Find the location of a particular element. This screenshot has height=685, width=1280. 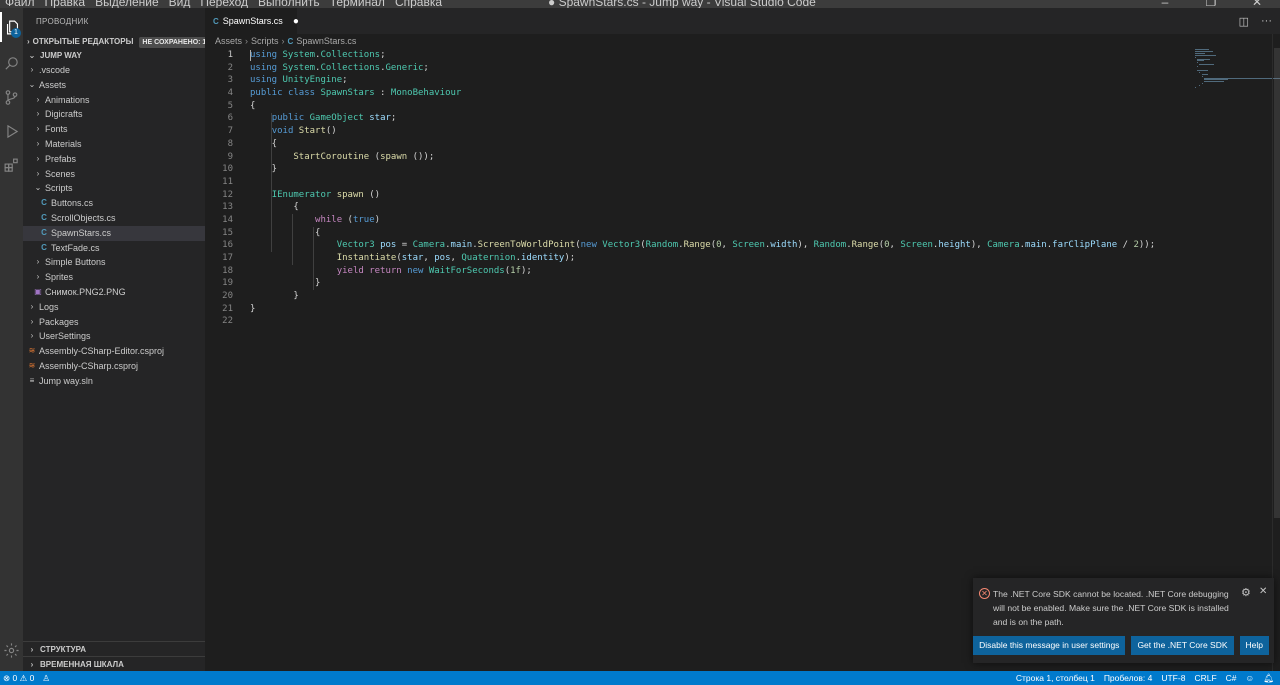

run-debug-icon is located at coordinates (11, 131).